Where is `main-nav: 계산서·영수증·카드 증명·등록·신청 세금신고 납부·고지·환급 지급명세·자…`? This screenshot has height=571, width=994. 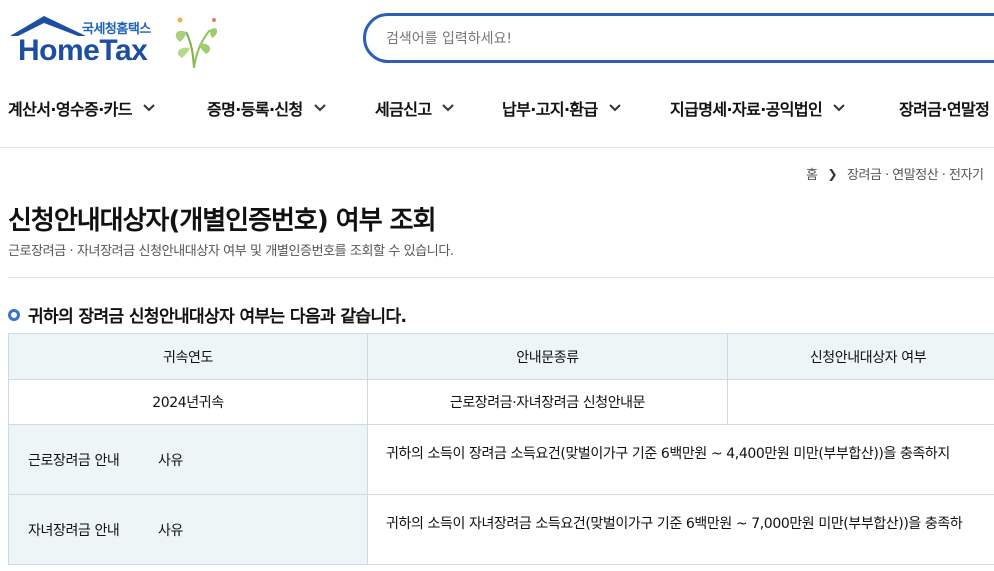
main-nav: 계산서·영수증·카드 증명·등록·신청 세금신고 납부·고지·환급 지급명세·자… is located at coordinates (497, 108).